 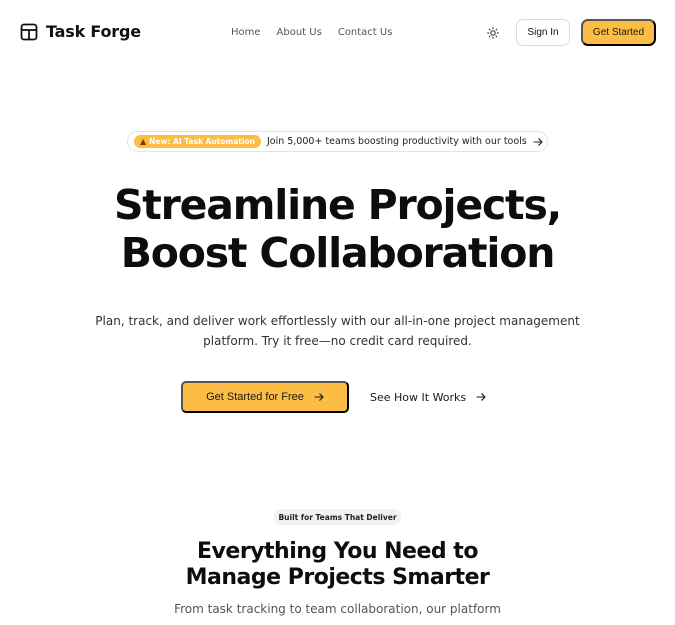 I want to click on announcement-badge-label: New: AI Task Automation, so click(x=202, y=141).